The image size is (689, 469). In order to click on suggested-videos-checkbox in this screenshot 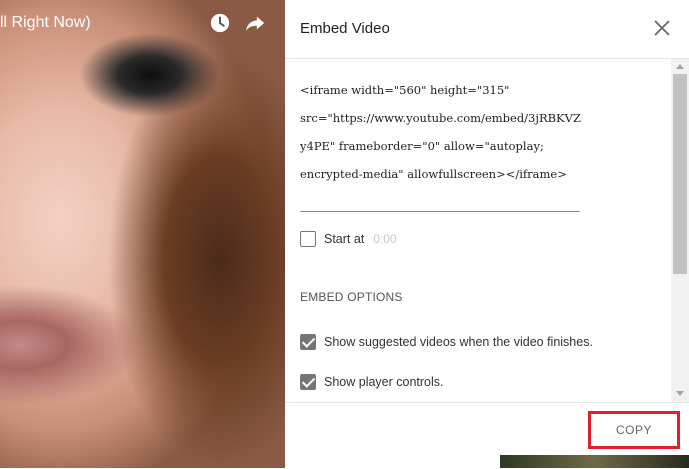, I will do `click(308, 342)`.